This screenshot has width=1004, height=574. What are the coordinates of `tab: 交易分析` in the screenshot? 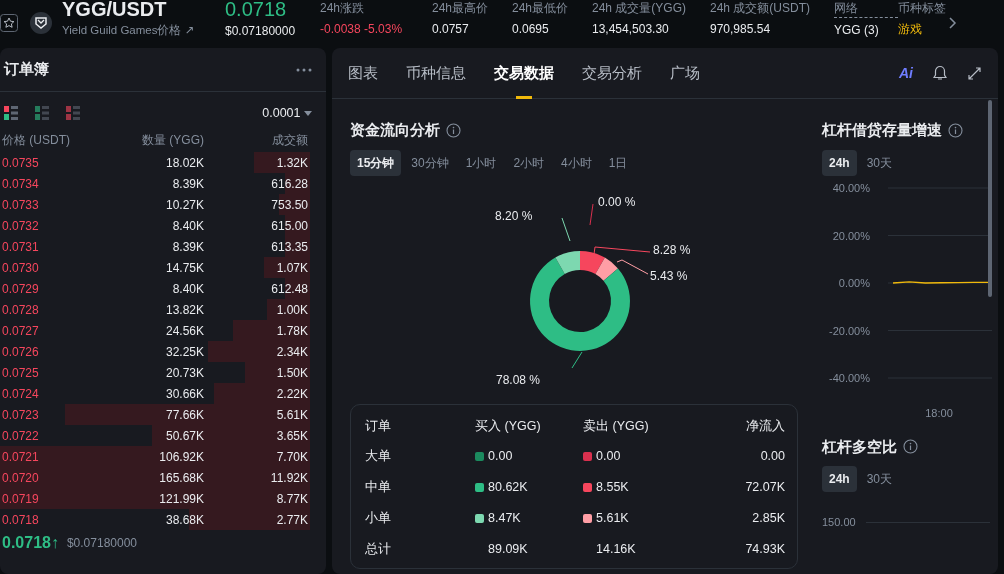 It's located at (612, 73).